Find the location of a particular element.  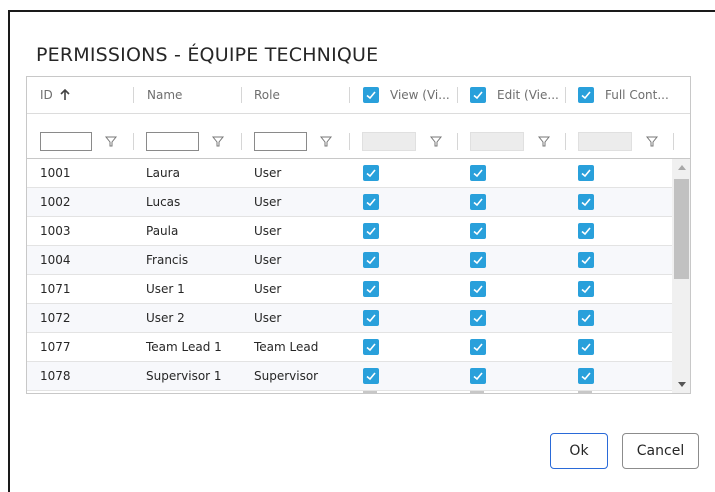

name-filter-input is located at coordinates (172, 141).